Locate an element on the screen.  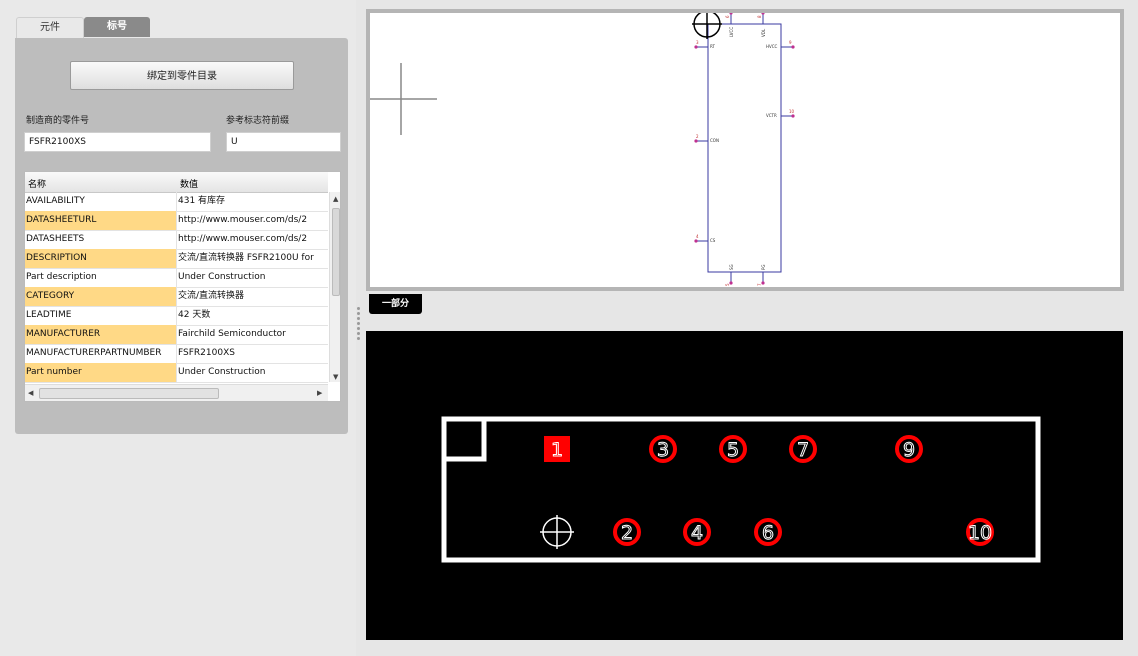
pad-3: 3 is located at coordinates (663, 449).